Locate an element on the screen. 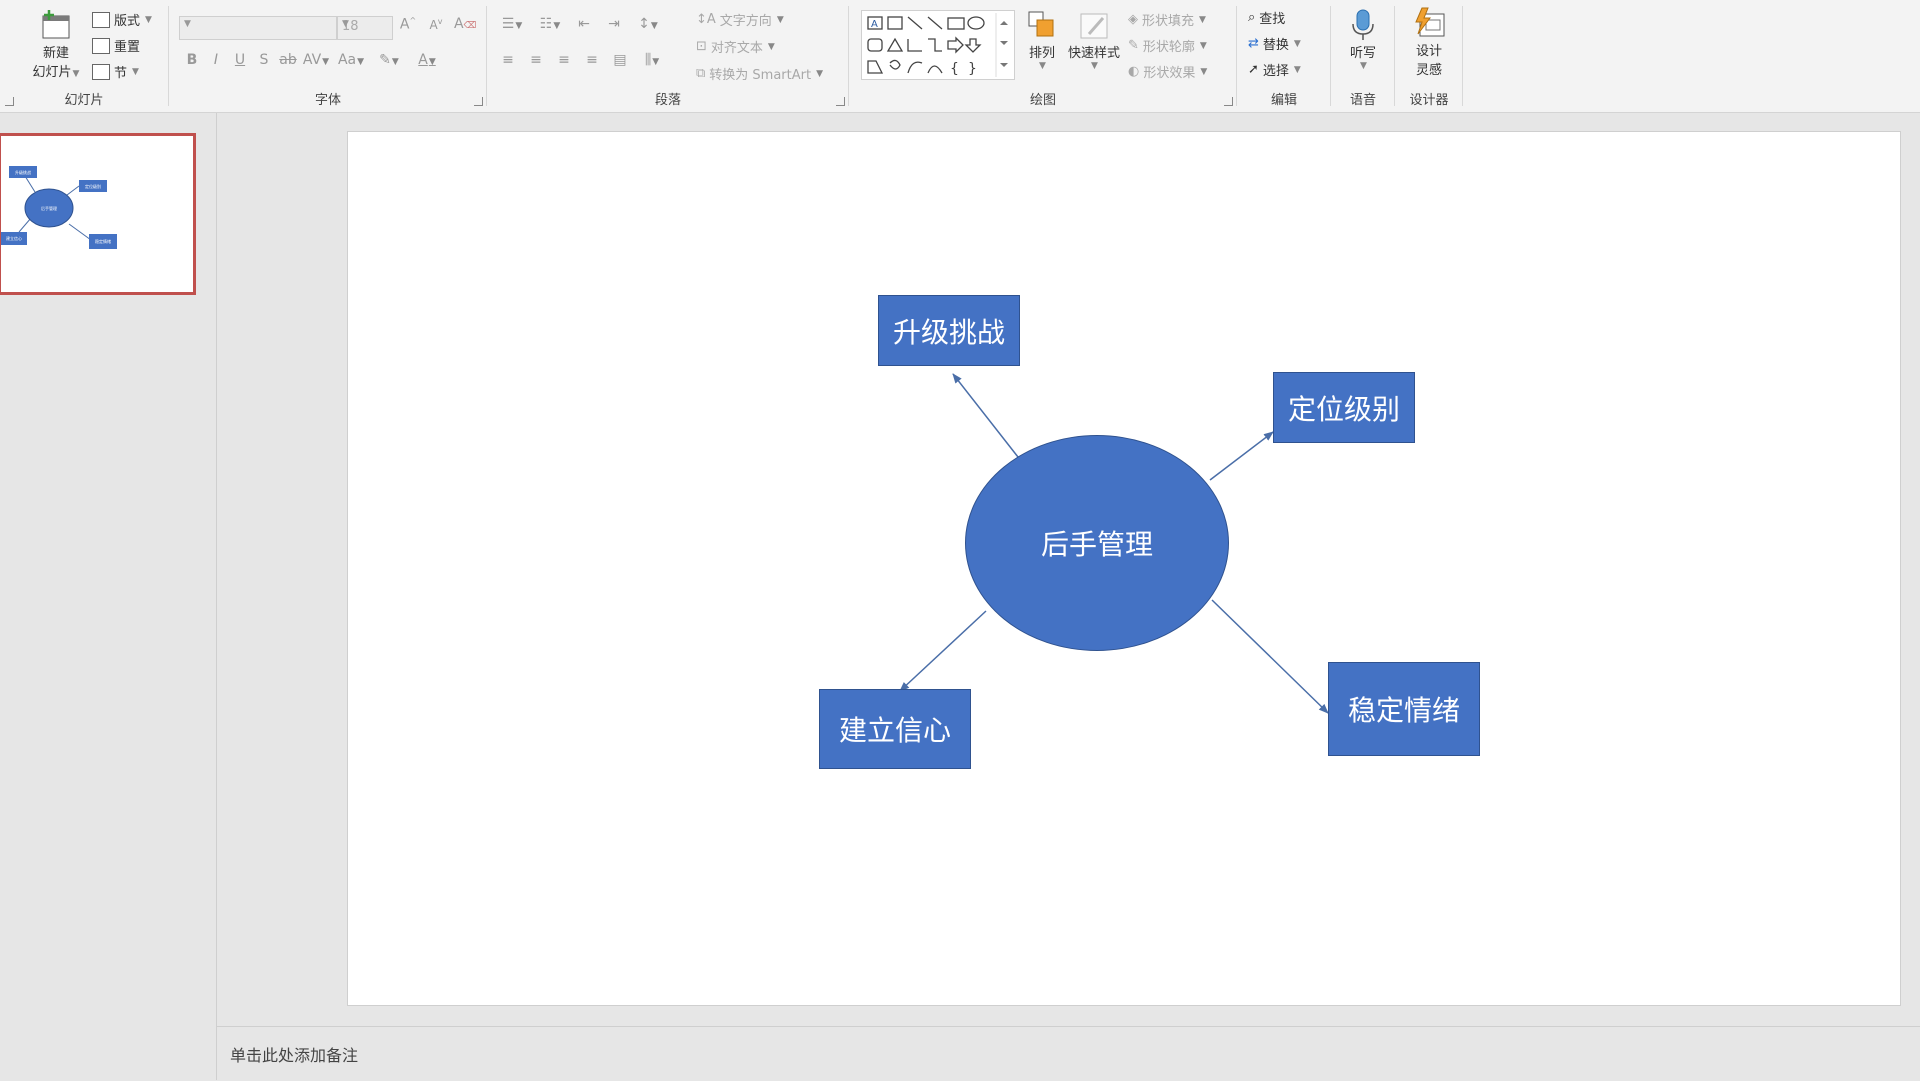  slide-thumbnail-1: 后手管理 升级挑战 定位级别 建立信心 稳定情绪 is located at coordinates (98, 214).